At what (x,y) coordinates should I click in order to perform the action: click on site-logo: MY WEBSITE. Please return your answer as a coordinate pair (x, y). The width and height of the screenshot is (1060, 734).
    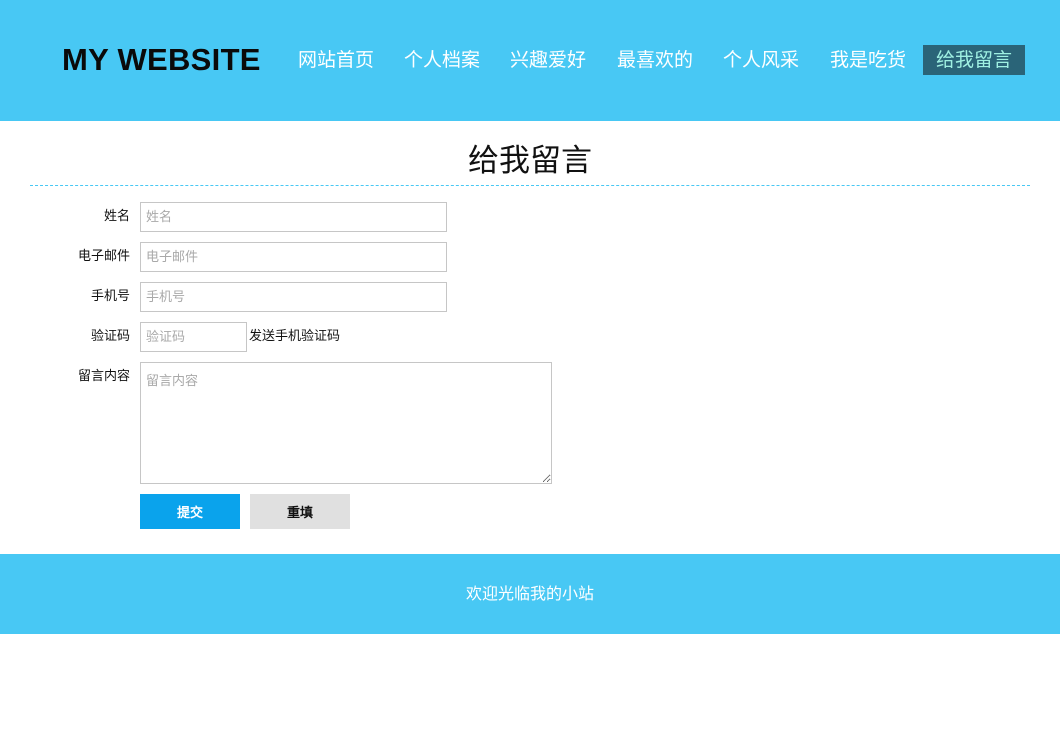
    Looking at the image, I should click on (161, 60).